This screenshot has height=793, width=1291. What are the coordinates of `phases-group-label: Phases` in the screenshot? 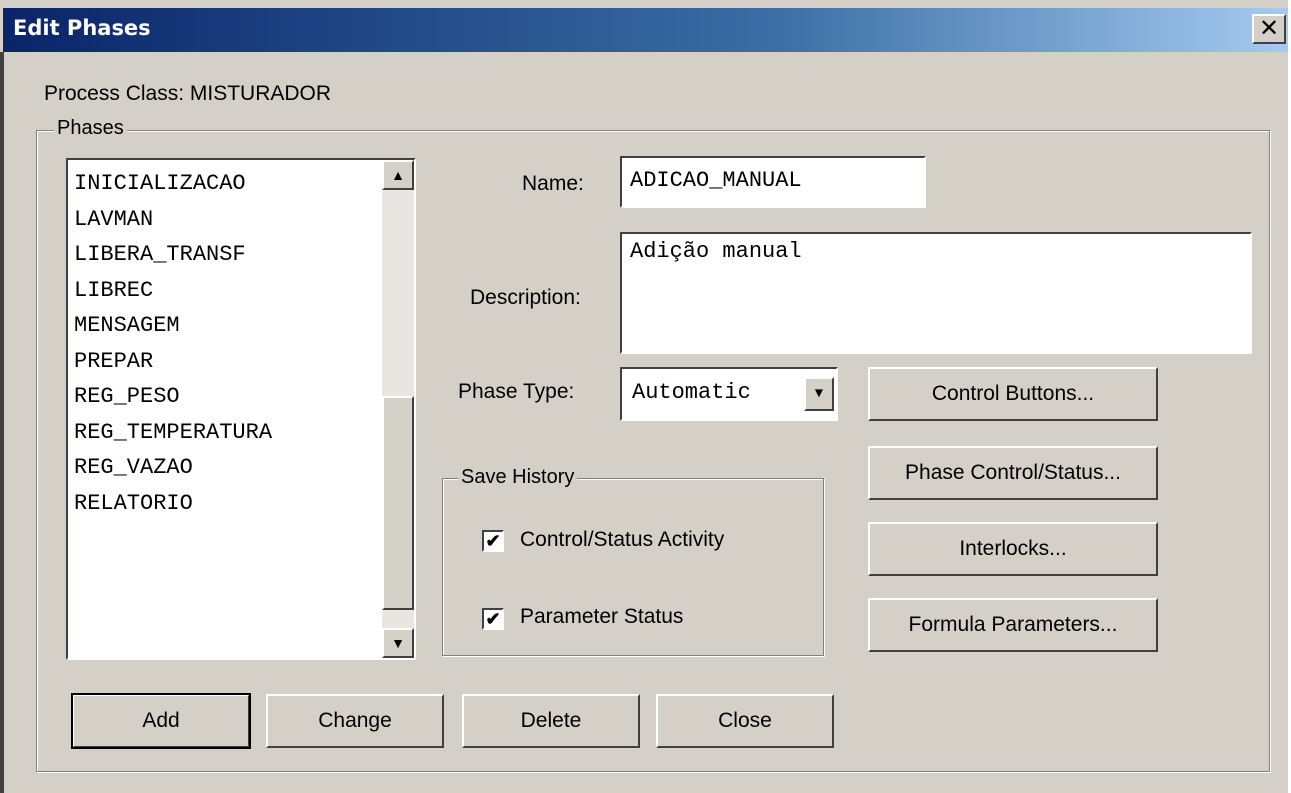 It's located at (90, 128).